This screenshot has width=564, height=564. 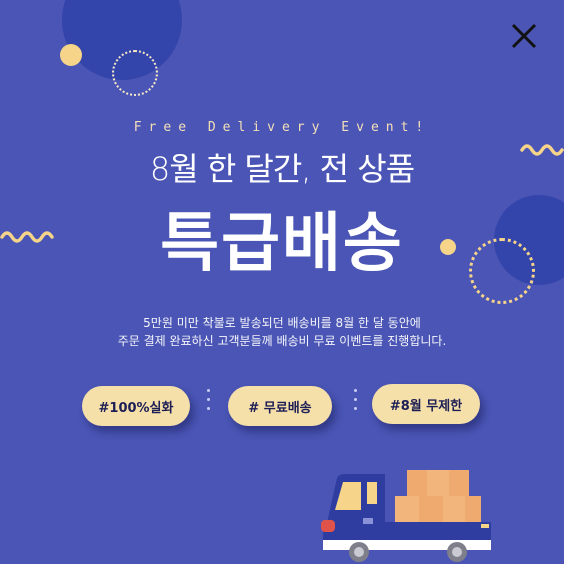 What do you see at coordinates (524, 36) in the screenshot?
I see `close-icon` at bounding box center [524, 36].